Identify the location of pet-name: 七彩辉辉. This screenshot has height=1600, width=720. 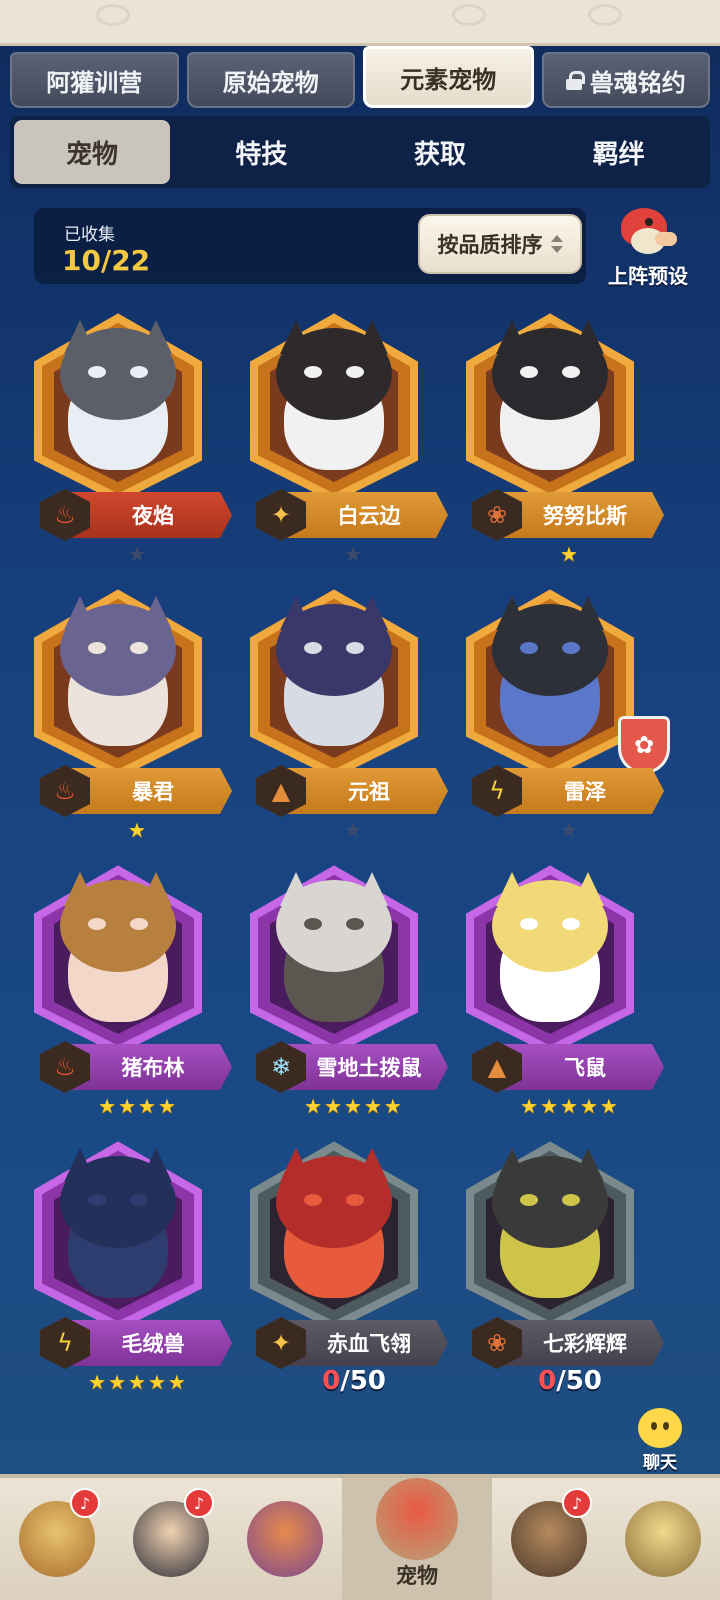
(585, 1344).